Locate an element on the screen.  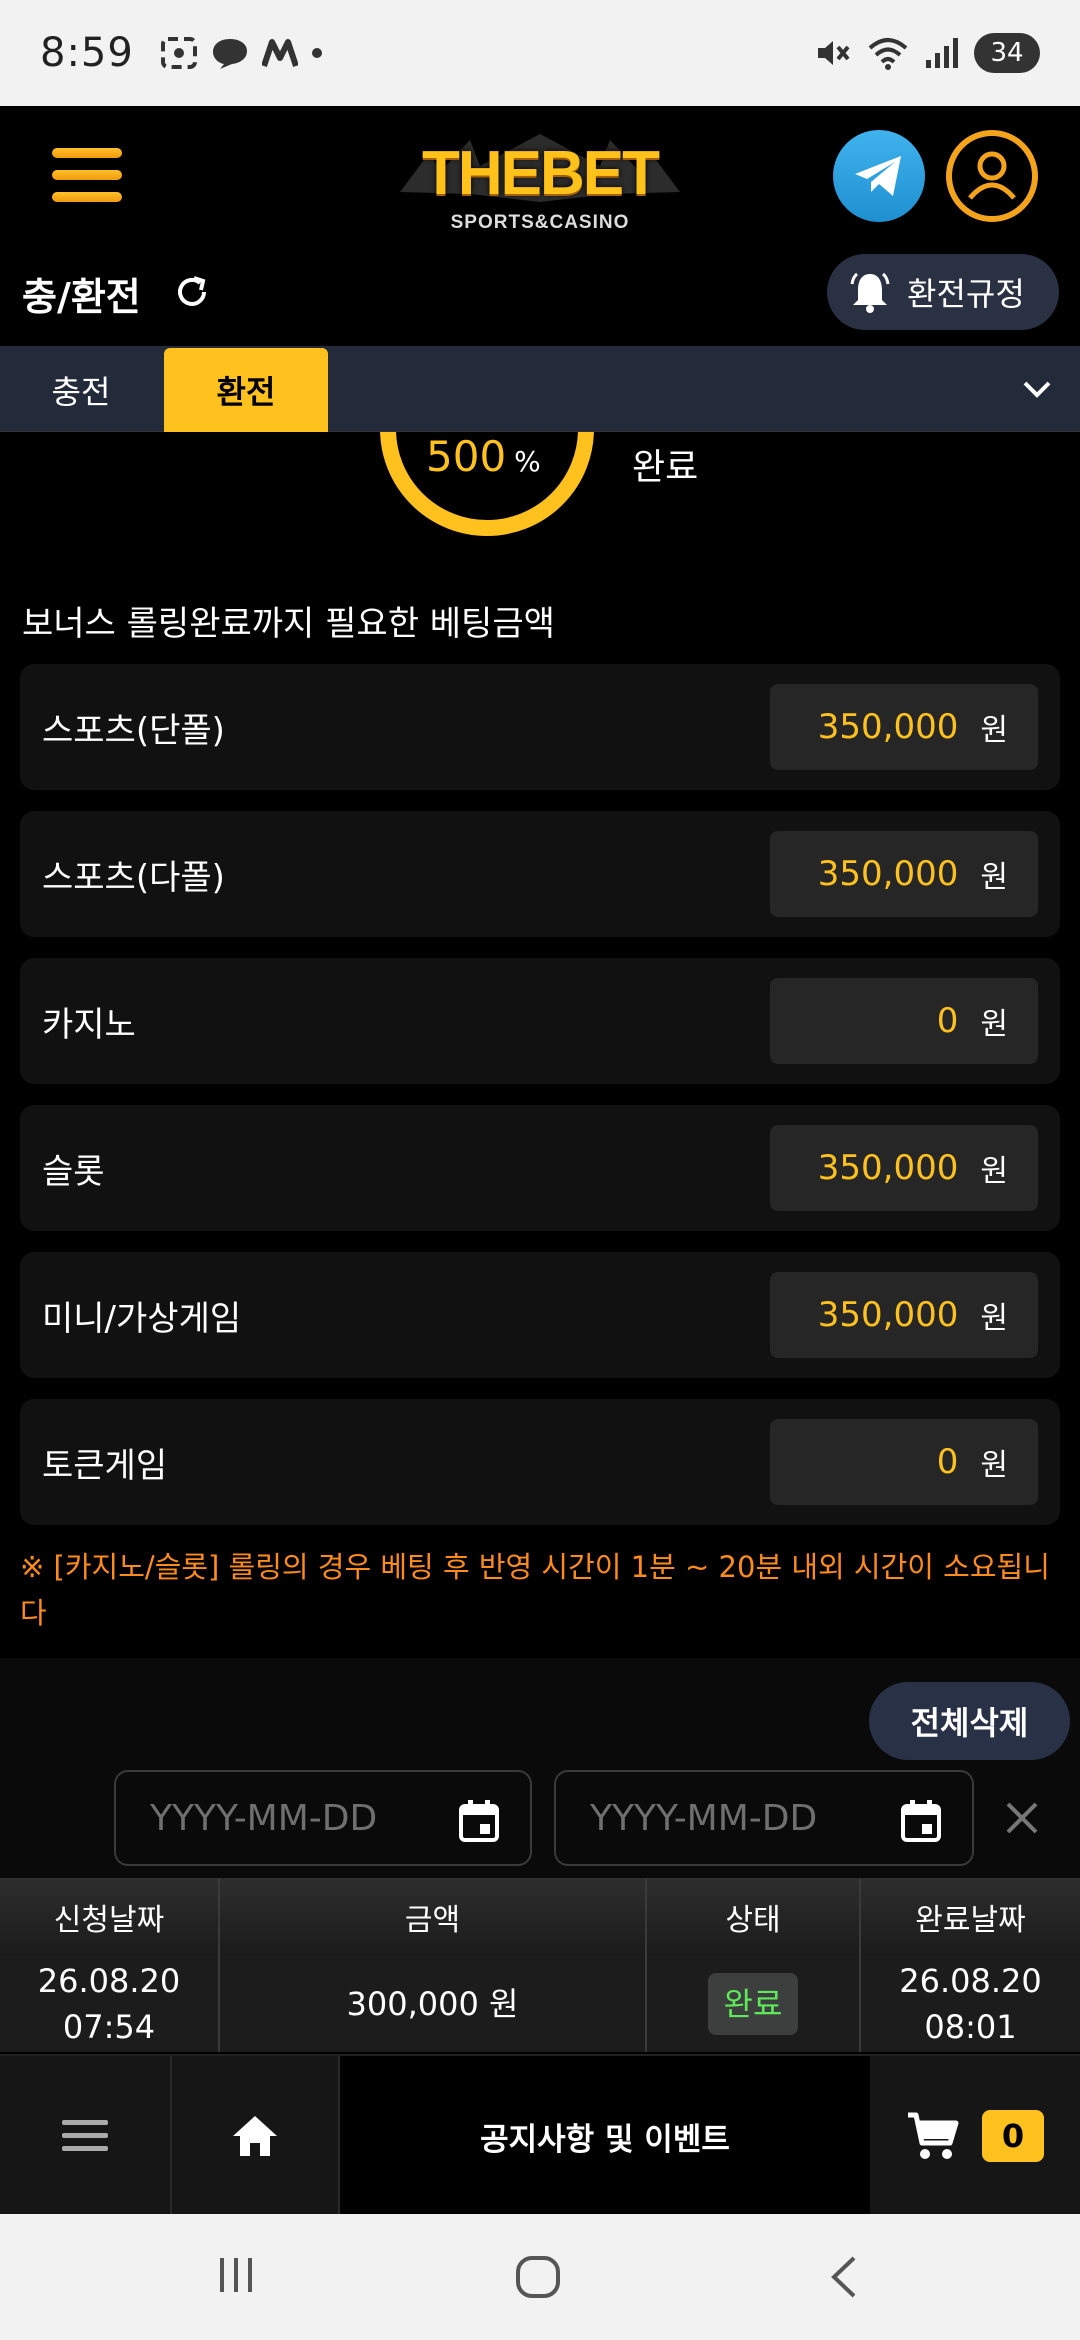
rolling-percent-value: 500 is located at coordinates (466, 456).